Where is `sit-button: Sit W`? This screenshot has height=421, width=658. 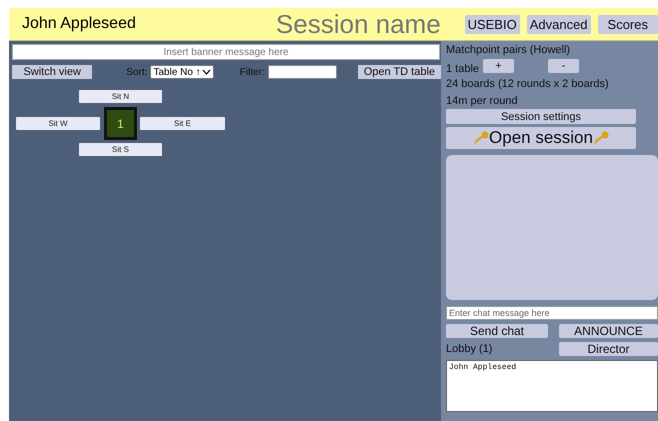
sit-button: Sit W is located at coordinates (58, 123).